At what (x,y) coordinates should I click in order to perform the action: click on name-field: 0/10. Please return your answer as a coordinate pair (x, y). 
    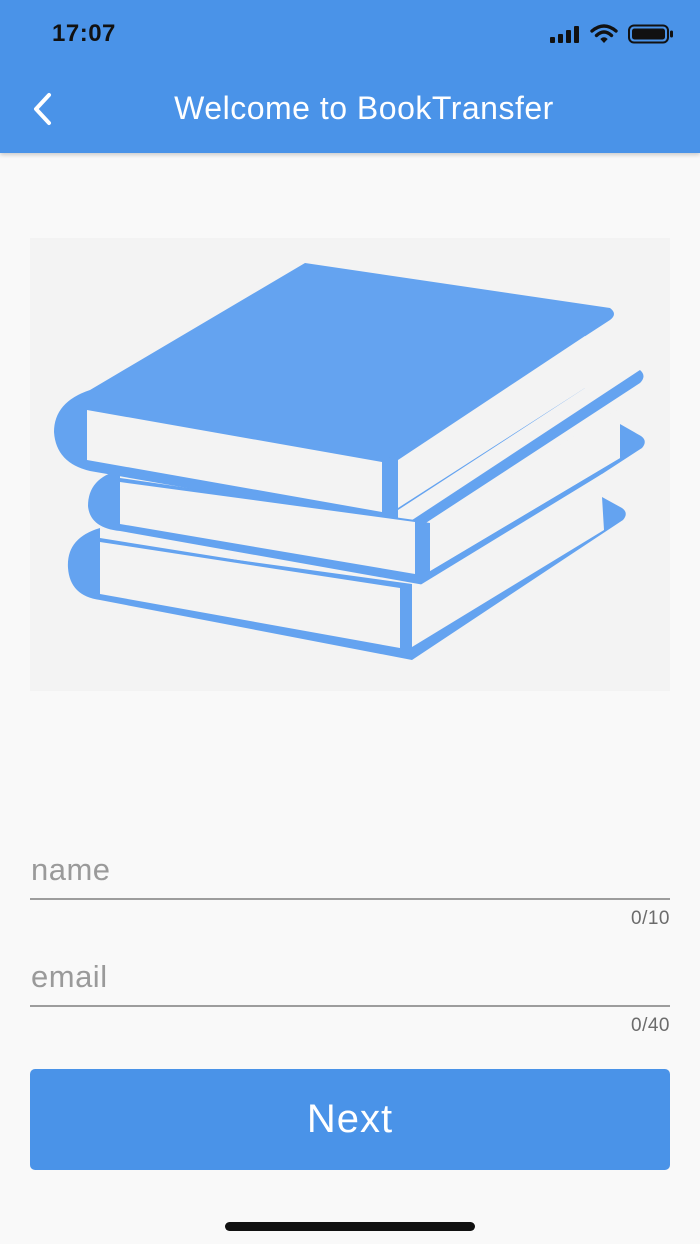
    Looking at the image, I should click on (350, 885).